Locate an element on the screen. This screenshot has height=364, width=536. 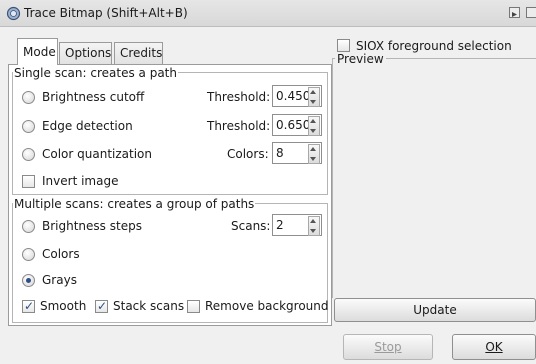
remove-background-checkbox is located at coordinates (193, 306).